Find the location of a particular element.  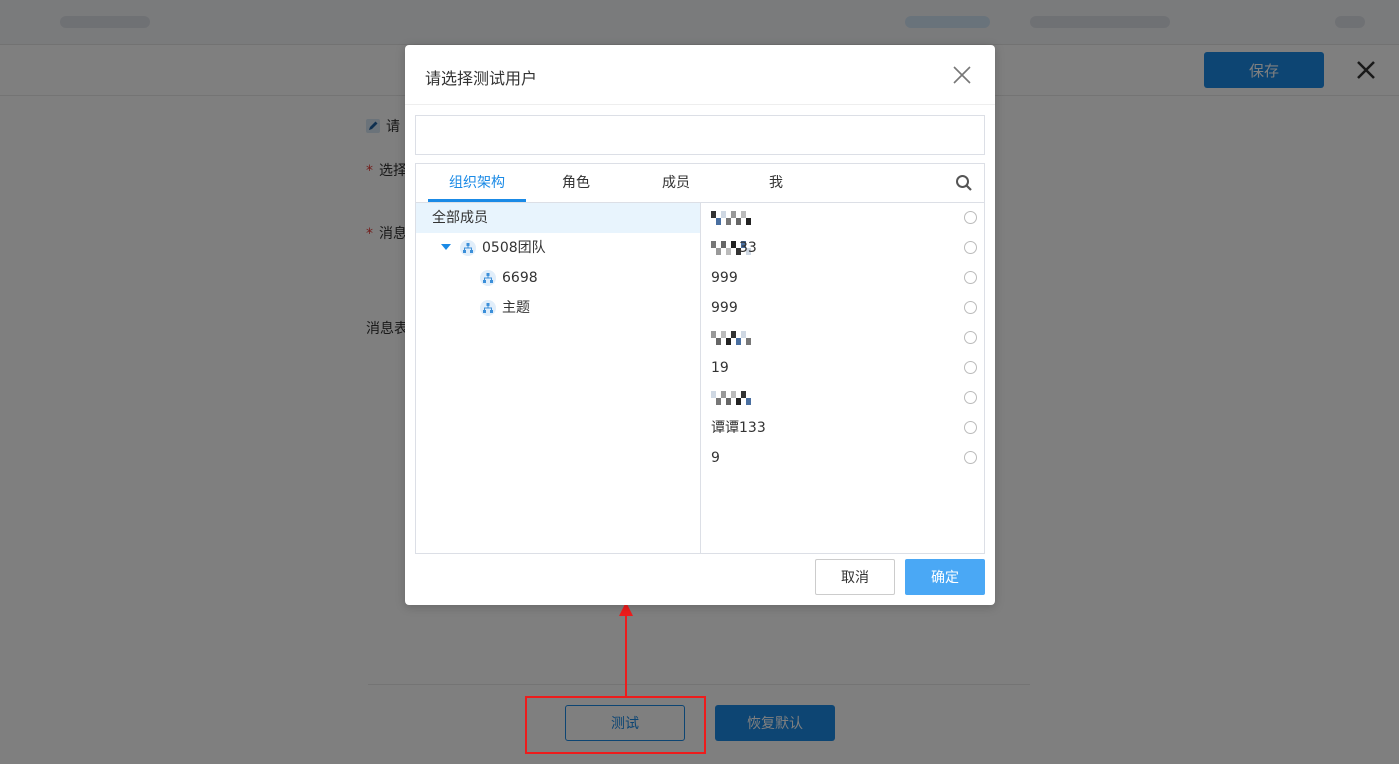

member-row: 谭谭133 is located at coordinates (842, 428).